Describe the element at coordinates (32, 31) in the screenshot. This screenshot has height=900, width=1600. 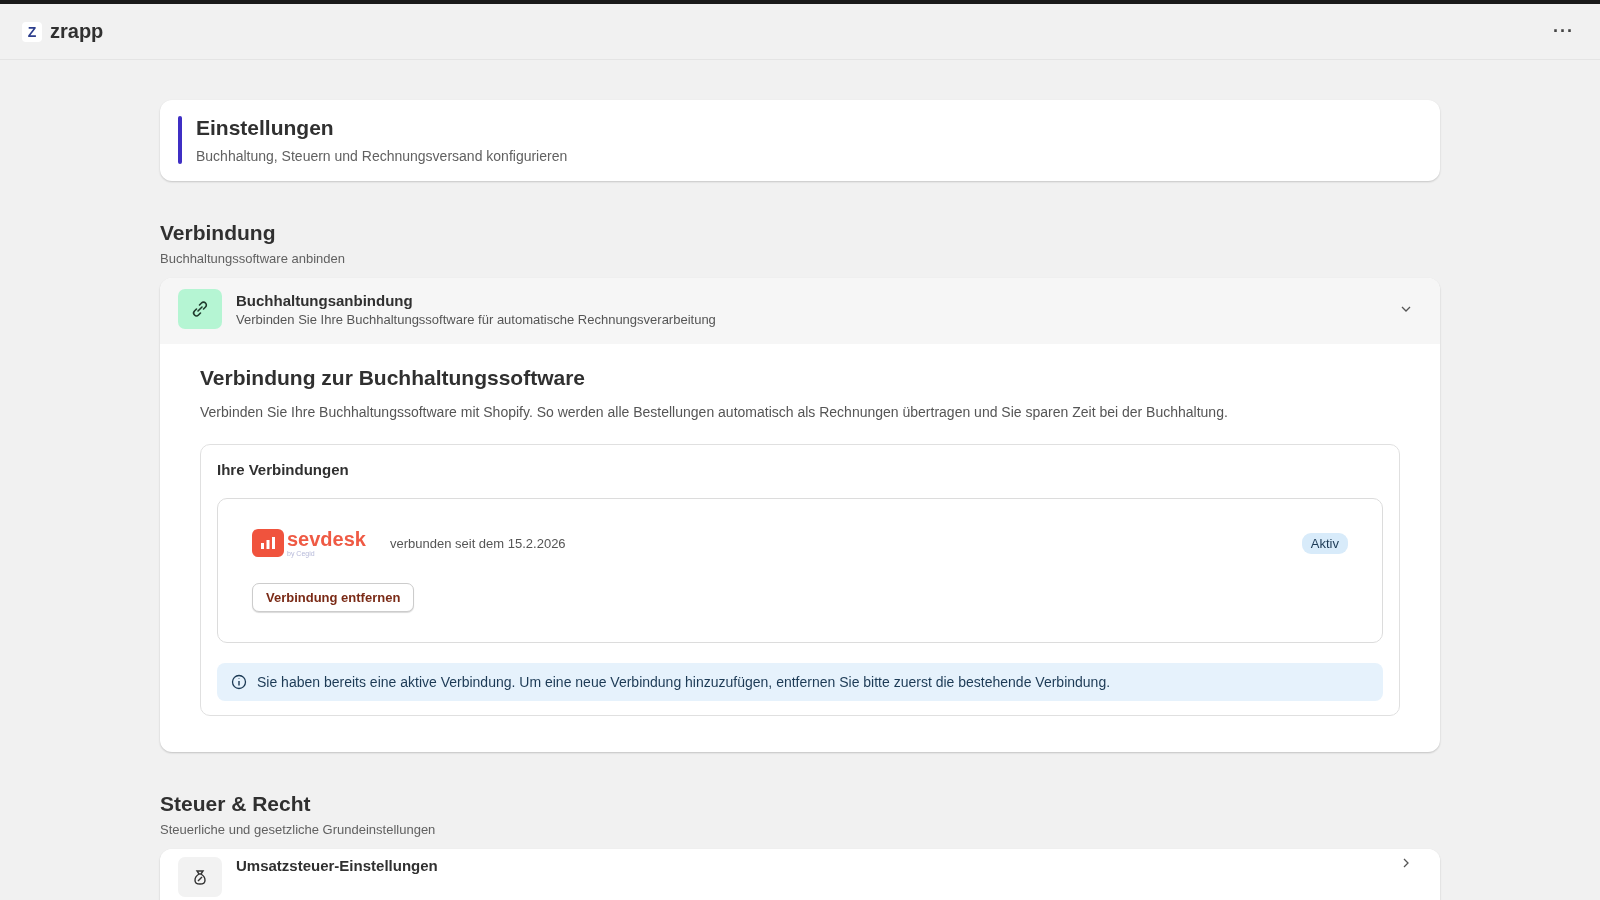
I see `app-logo: Z` at that location.